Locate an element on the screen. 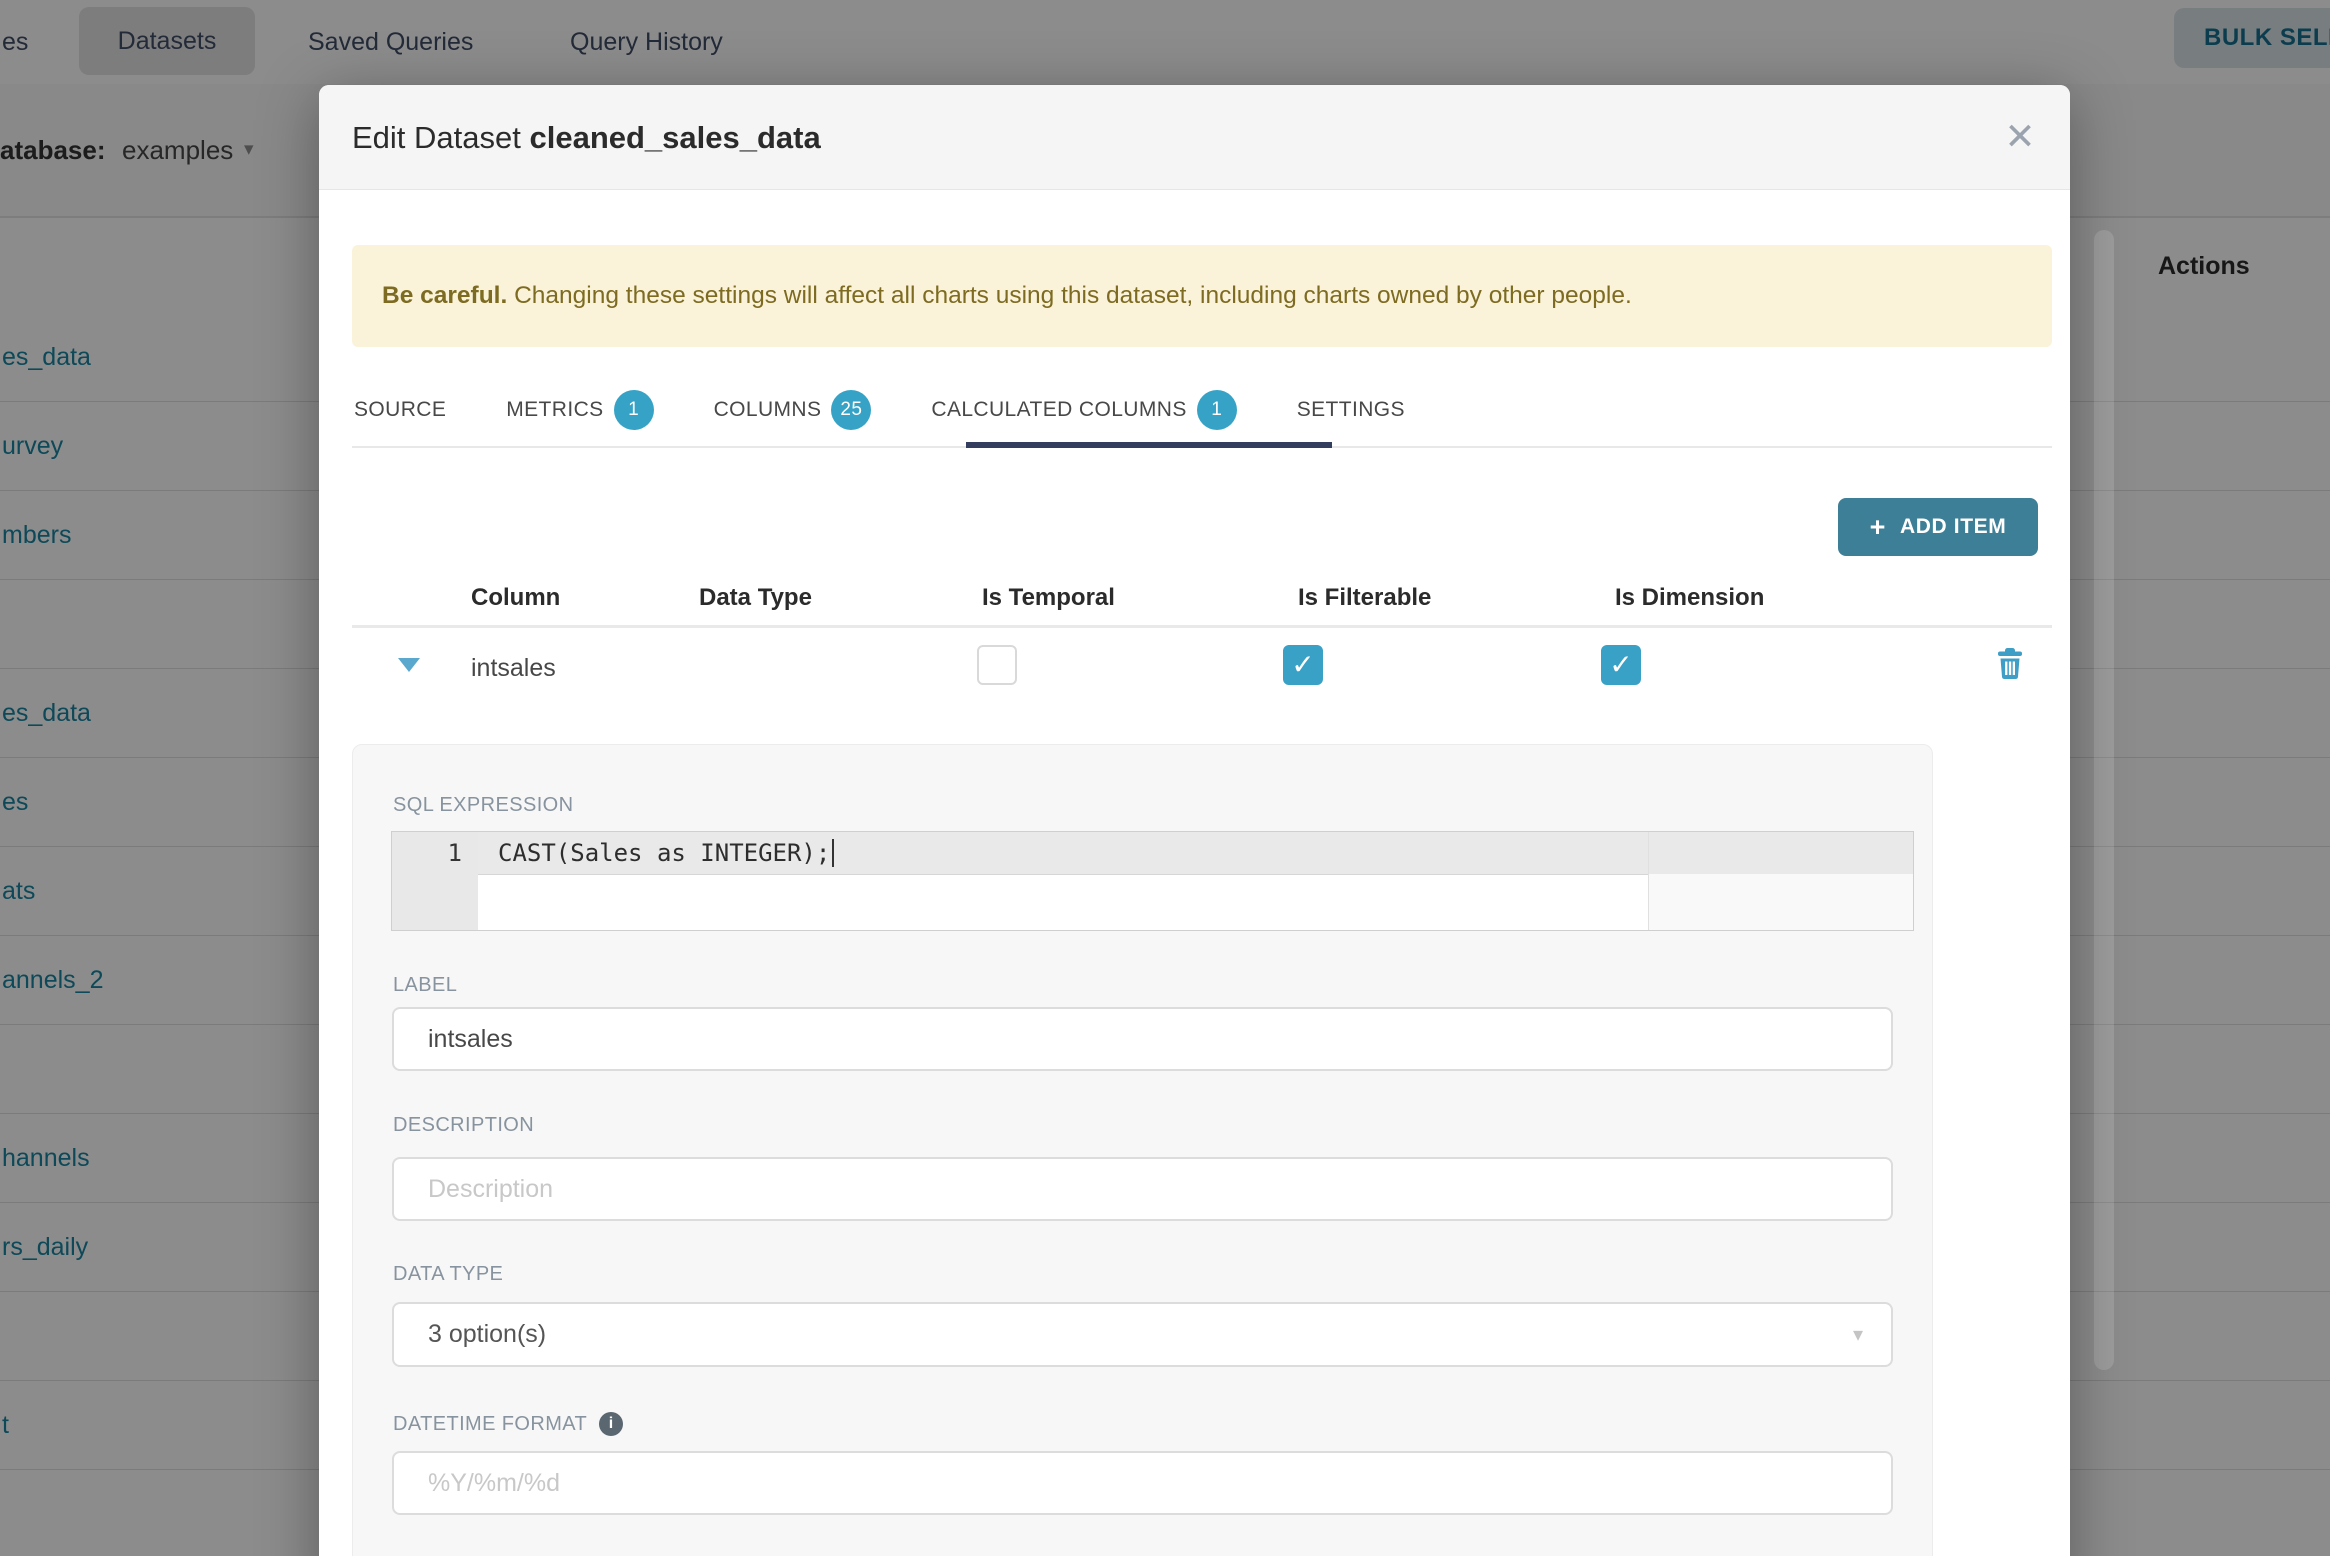 The width and height of the screenshot is (2330, 1556). modal-title: Edit Dataset cleaned_sales_data is located at coordinates (586, 137).